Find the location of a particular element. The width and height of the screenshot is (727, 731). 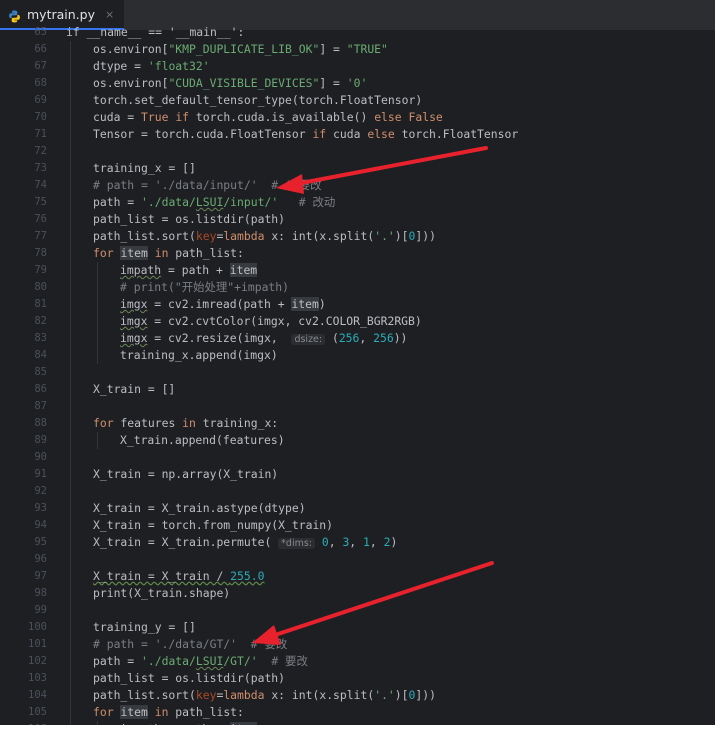

code-token: X_train = np.array(X_train) is located at coordinates (186, 474).